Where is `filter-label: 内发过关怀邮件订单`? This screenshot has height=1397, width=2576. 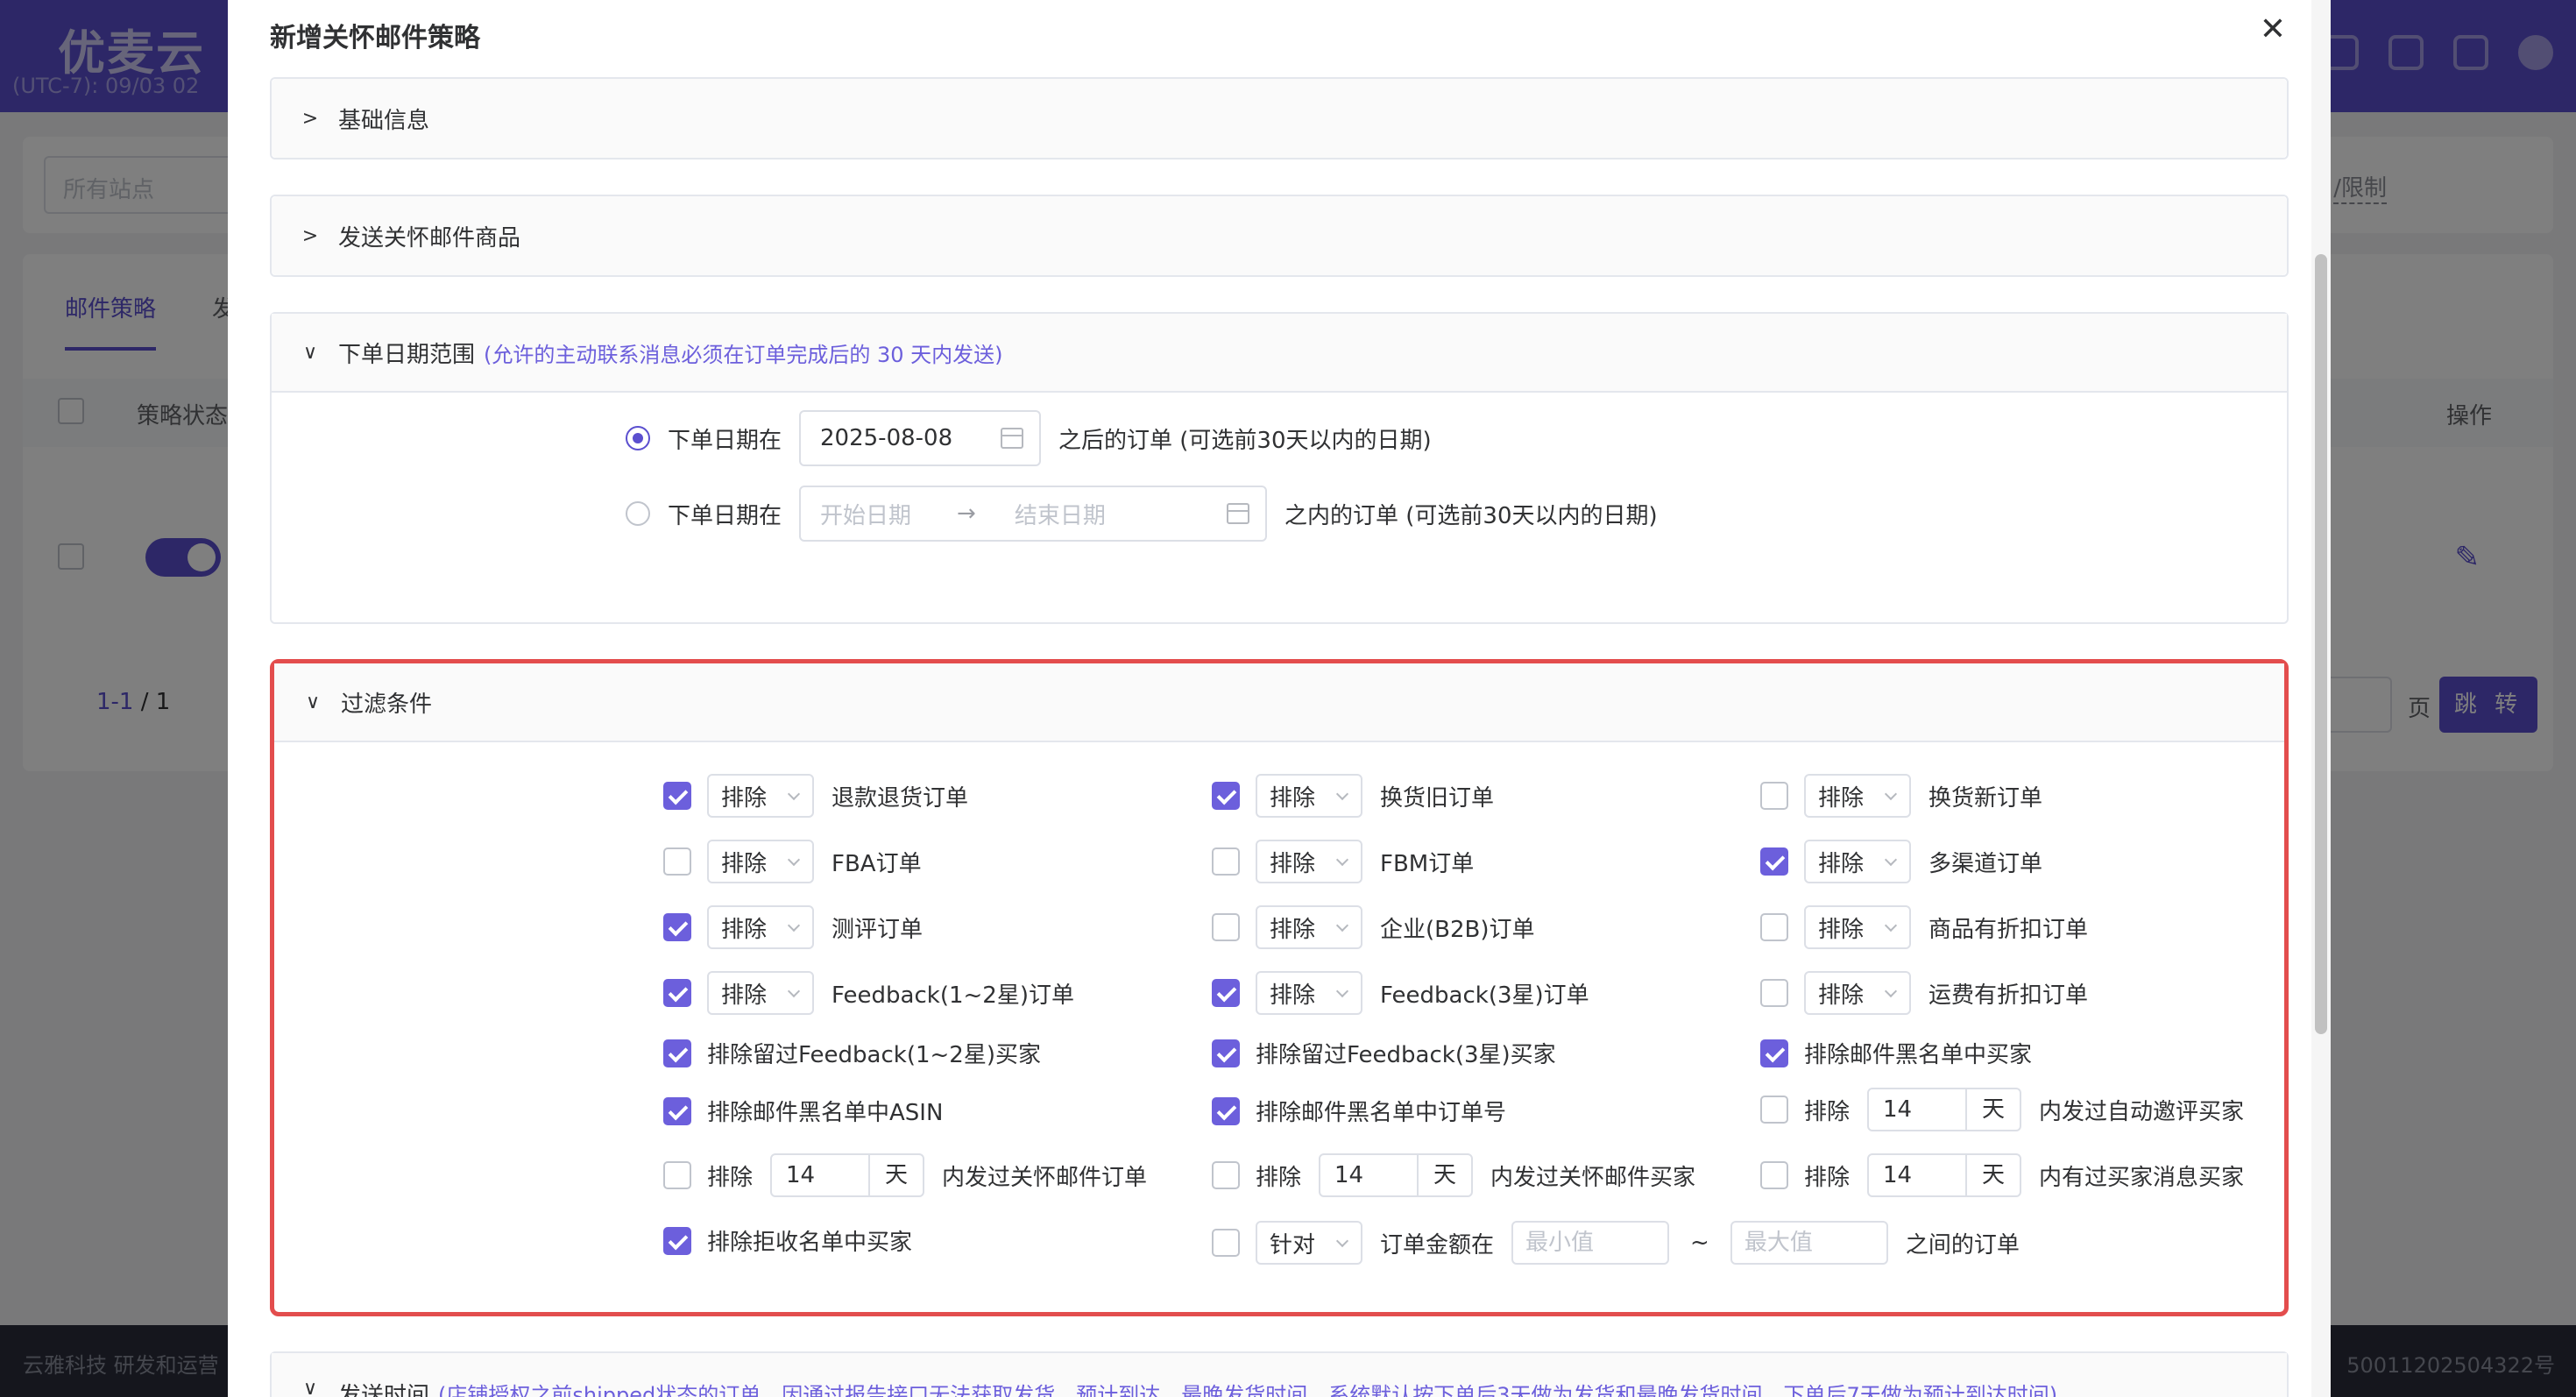
filter-label: 内发过关怀邮件订单 is located at coordinates (1045, 1177).